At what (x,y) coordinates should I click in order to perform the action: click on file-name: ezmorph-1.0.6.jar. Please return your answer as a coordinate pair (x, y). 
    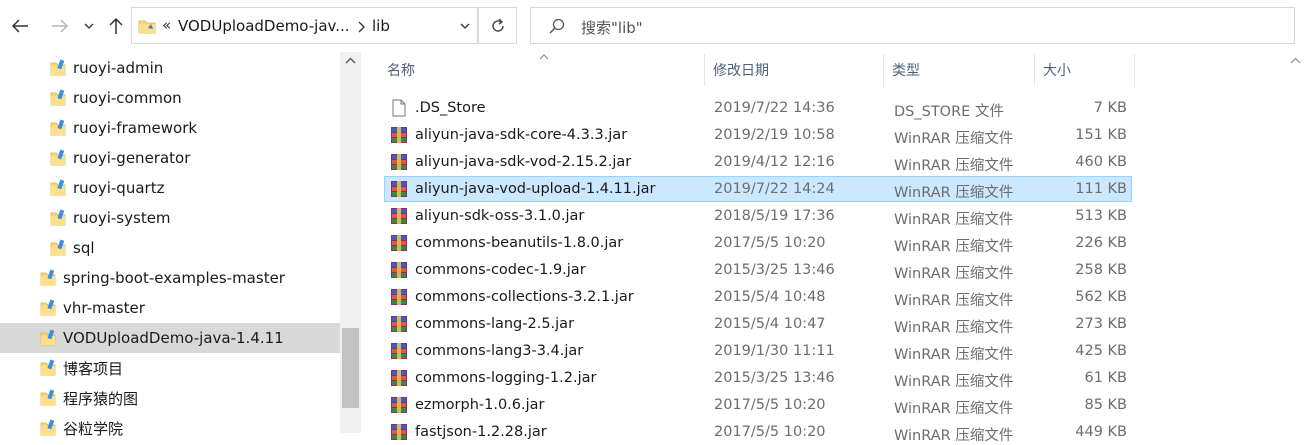
    Looking at the image, I should click on (480, 405).